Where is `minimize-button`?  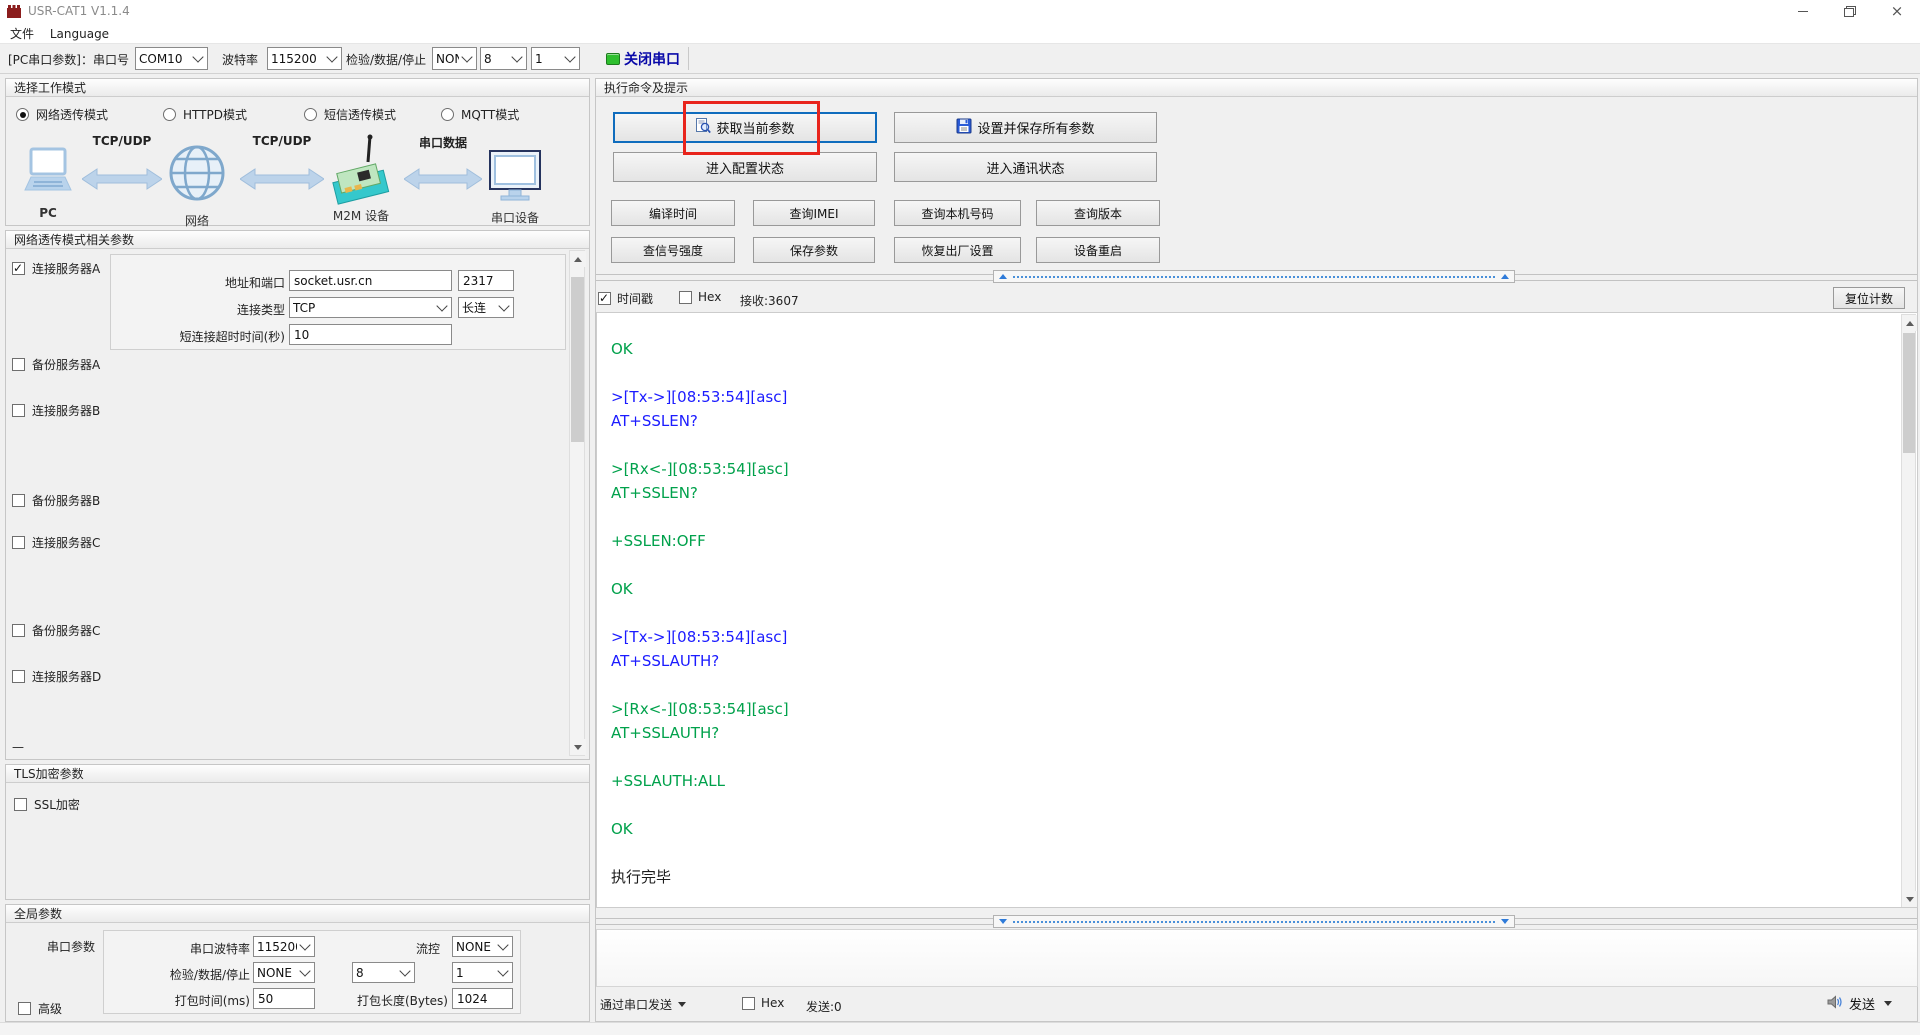 minimize-button is located at coordinates (1803, 11).